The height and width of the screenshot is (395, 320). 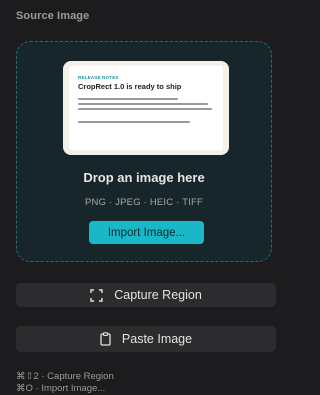 I want to click on capture-region-button: Capture Region, so click(x=146, y=295).